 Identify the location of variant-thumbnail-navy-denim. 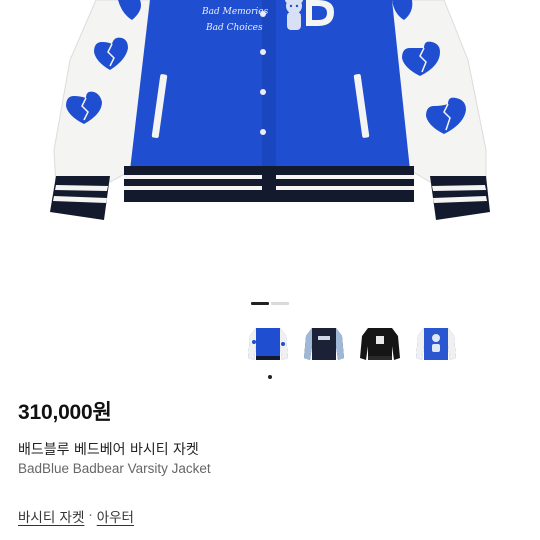
(324, 344).